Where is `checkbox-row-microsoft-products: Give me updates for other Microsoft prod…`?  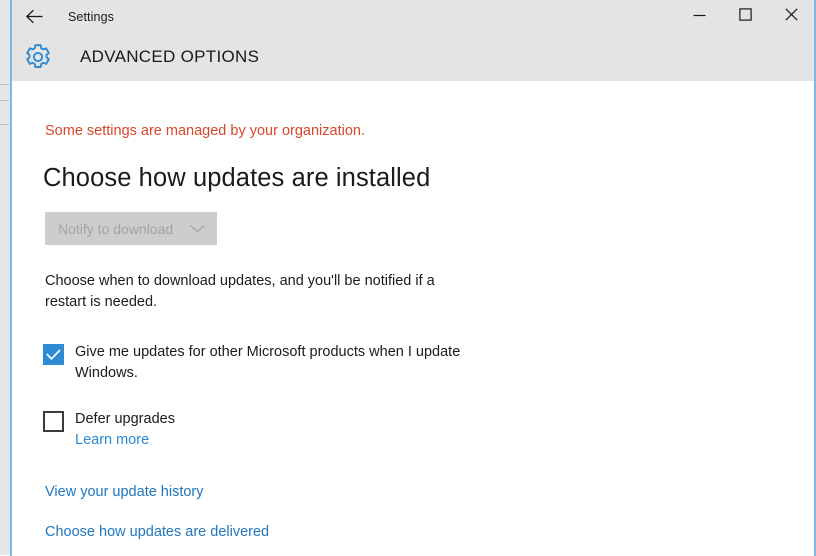
checkbox-row-microsoft-products: Give me updates for other Microsoft prod… is located at coordinates (261, 363).